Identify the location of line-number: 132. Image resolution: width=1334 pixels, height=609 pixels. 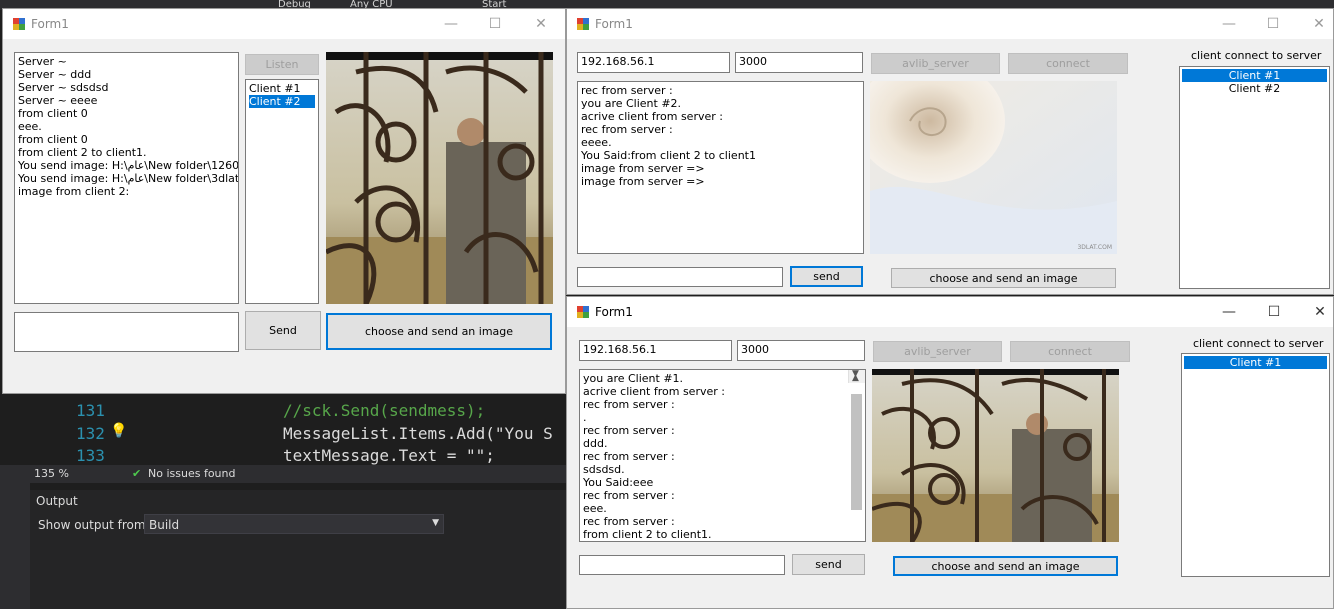
(90, 433).